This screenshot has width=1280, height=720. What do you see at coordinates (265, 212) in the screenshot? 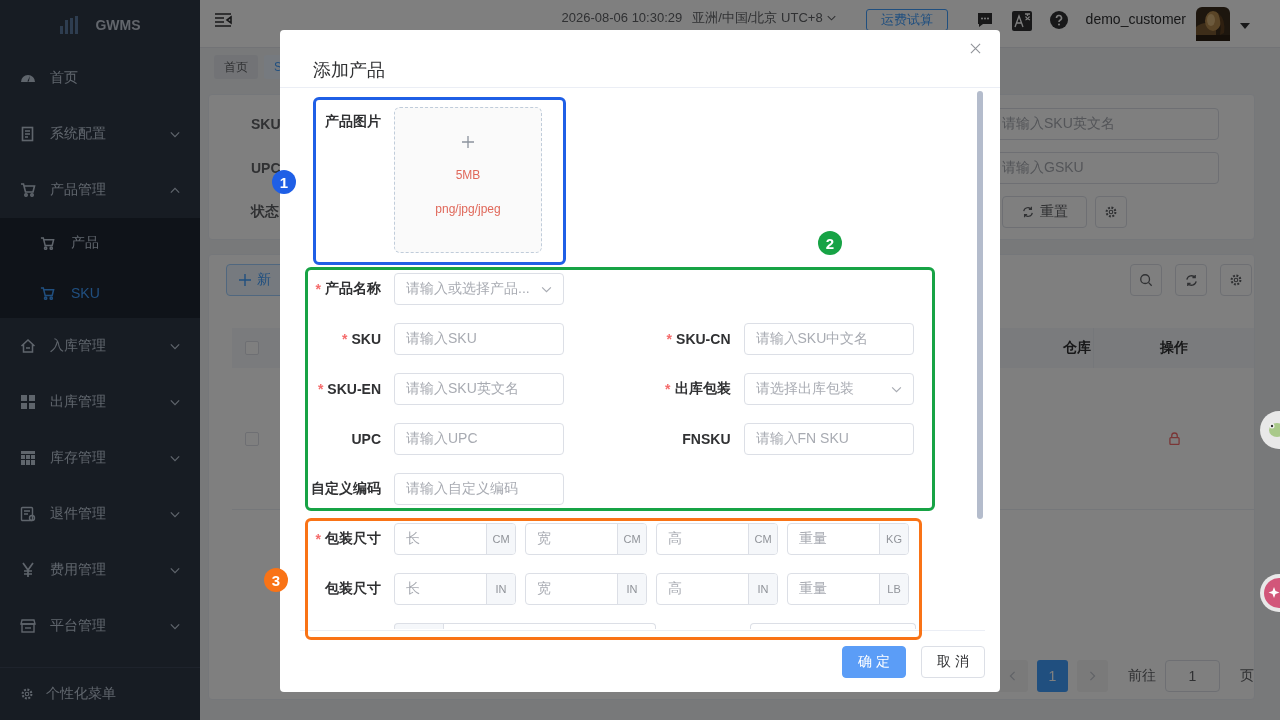
I see `filter-label: 状态` at bounding box center [265, 212].